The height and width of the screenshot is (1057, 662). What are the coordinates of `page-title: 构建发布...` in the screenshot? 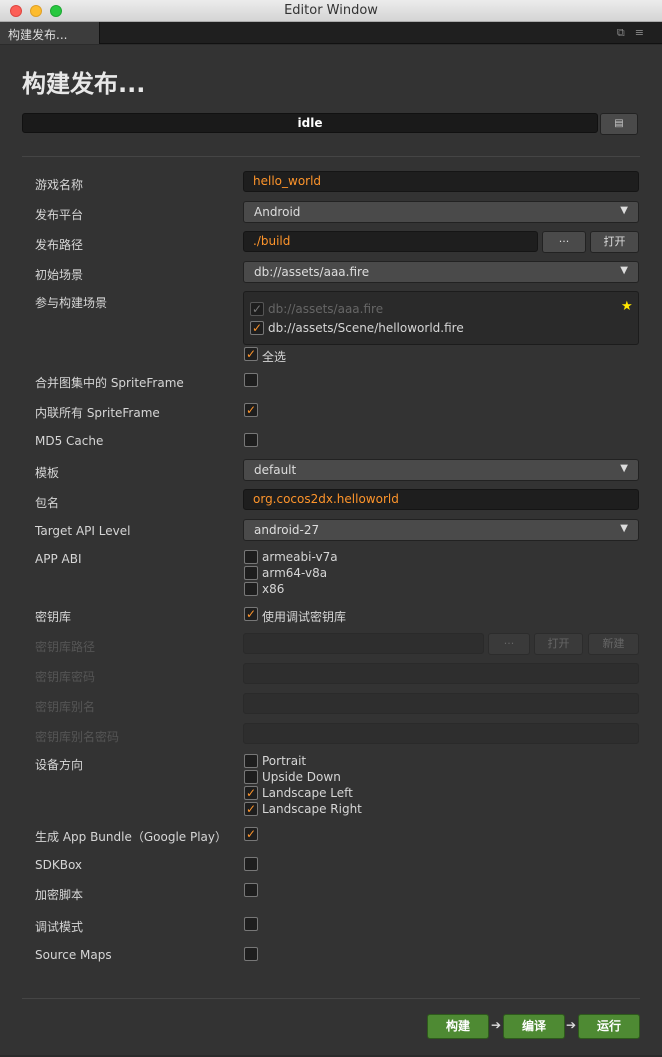 It's located at (84, 84).